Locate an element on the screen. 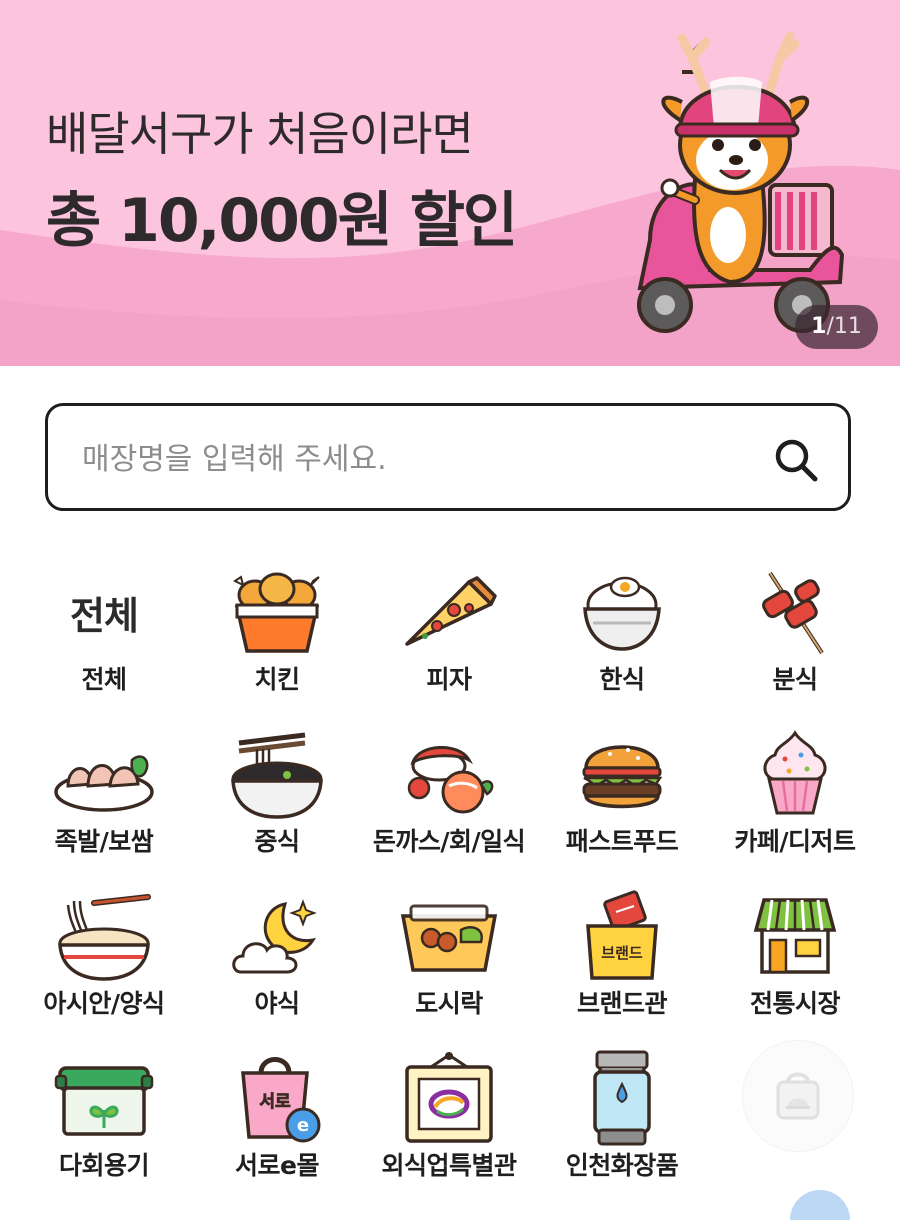 Image resolution: width=900 pixels, height=1220 pixels. category-incheon-cosmetics: 인천화장품 is located at coordinates (622, 1114).